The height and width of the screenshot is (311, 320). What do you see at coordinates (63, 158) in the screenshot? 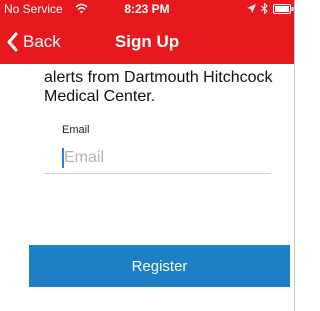
I see `text-cursor` at bounding box center [63, 158].